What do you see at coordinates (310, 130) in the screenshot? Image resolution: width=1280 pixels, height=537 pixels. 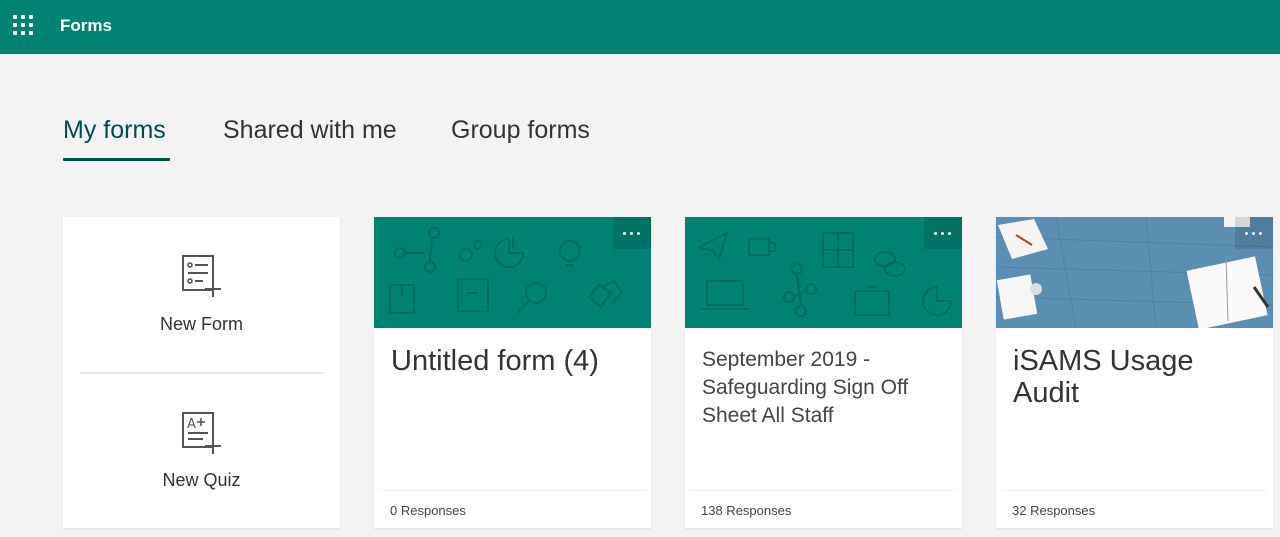 I see `tab-shared-with-me: Shared with me` at bounding box center [310, 130].